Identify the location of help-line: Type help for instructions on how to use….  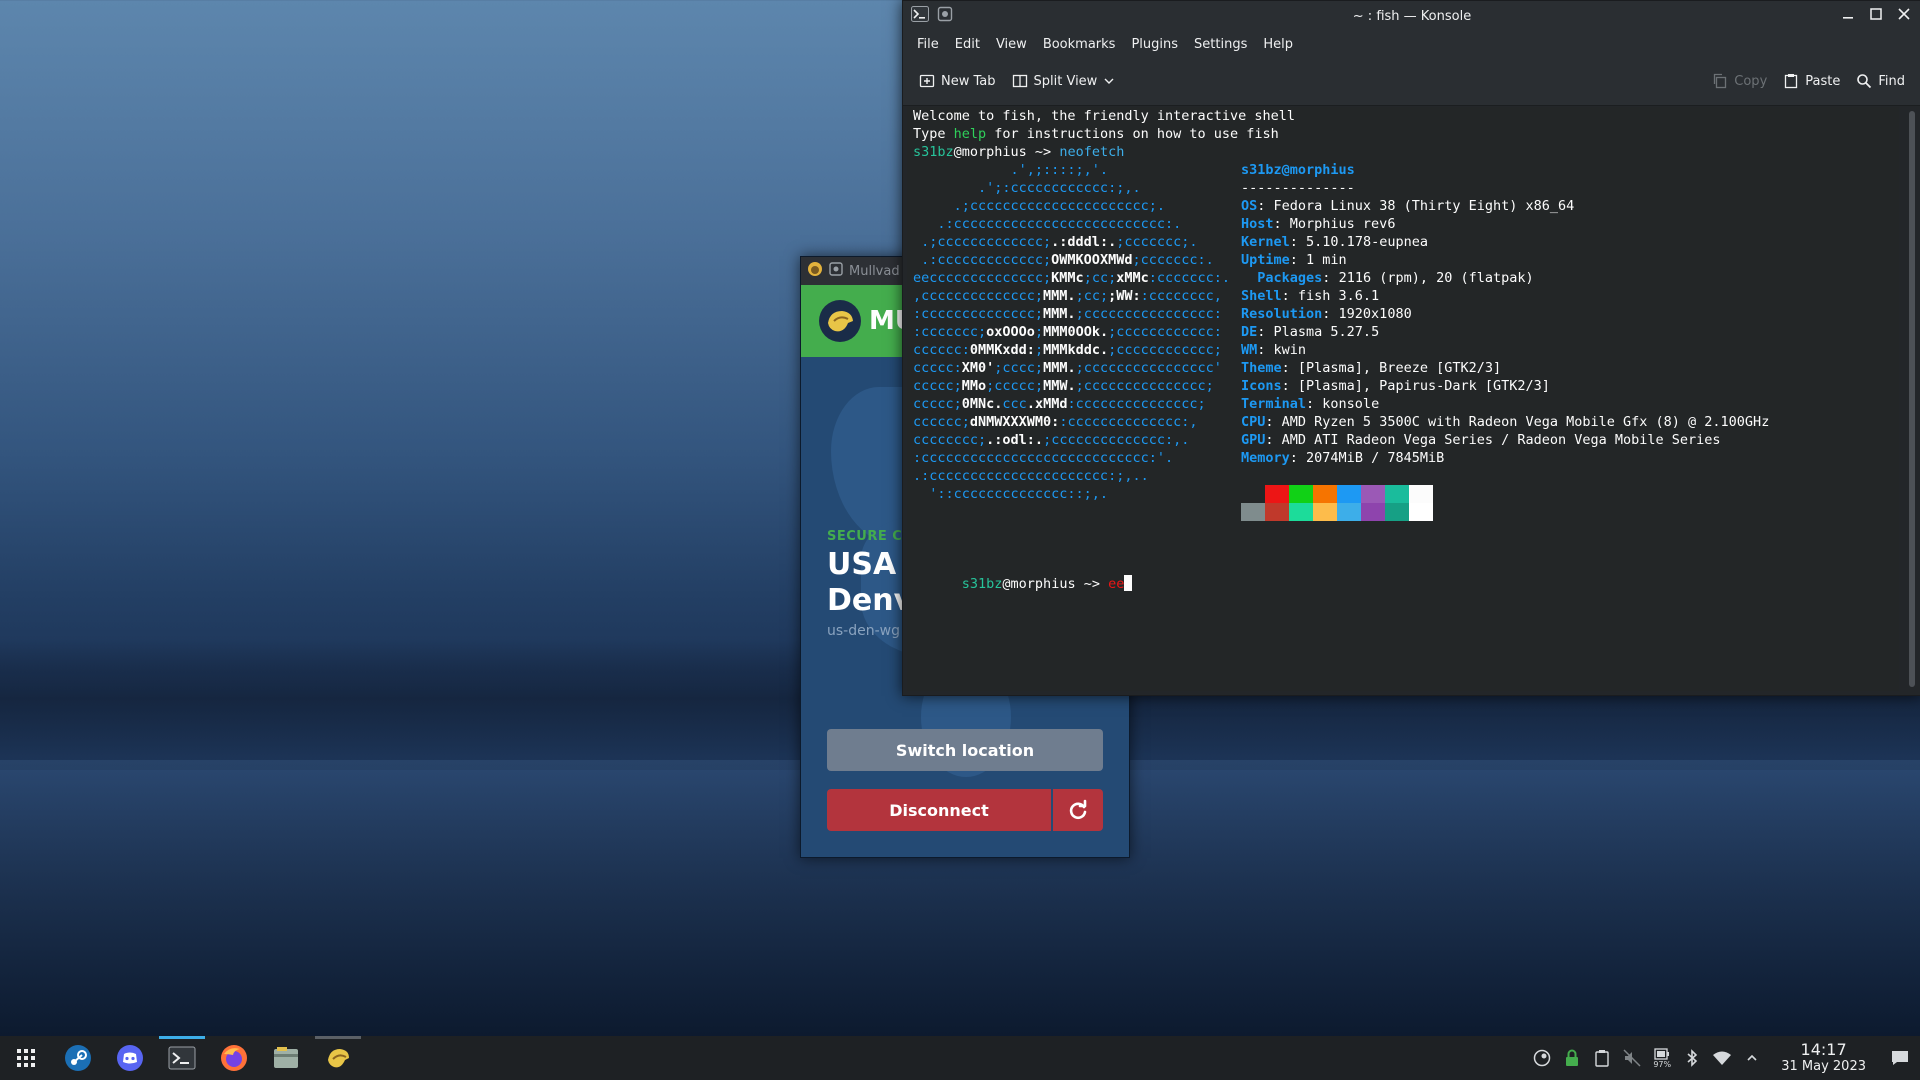
(1096, 134).